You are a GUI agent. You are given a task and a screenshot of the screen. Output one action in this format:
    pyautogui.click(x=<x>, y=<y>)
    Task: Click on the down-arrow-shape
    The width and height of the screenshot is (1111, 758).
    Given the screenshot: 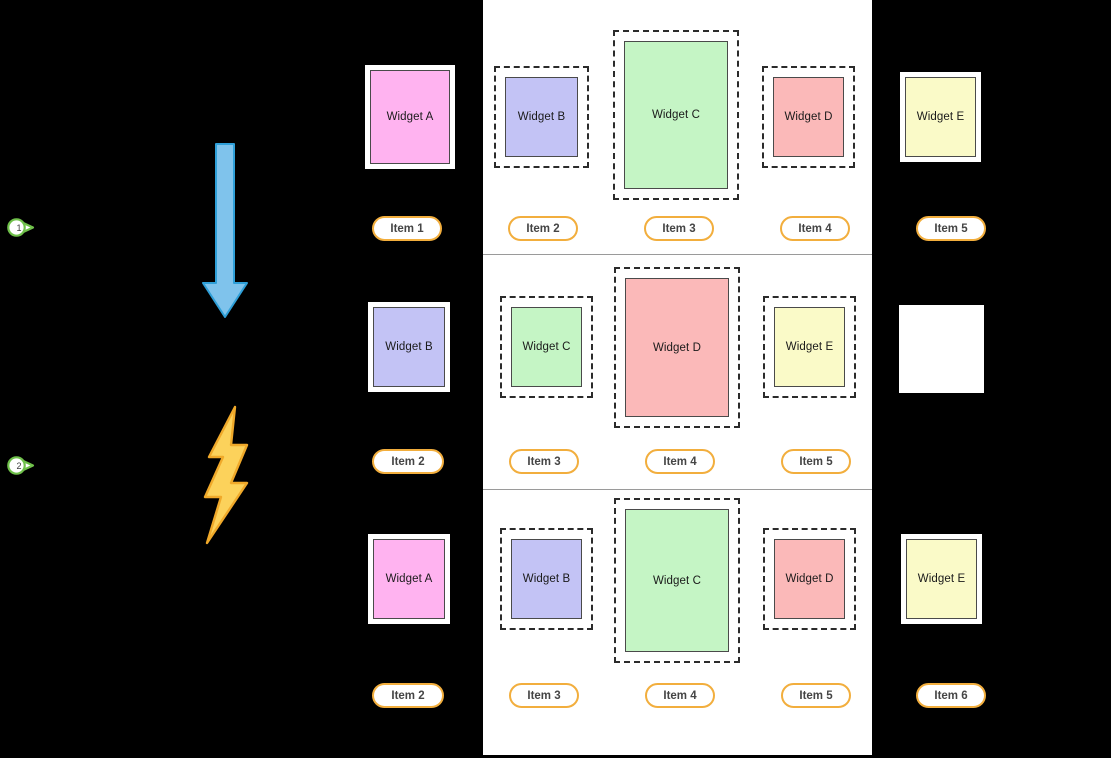 What is the action you would take?
    pyautogui.click(x=225, y=233)
    